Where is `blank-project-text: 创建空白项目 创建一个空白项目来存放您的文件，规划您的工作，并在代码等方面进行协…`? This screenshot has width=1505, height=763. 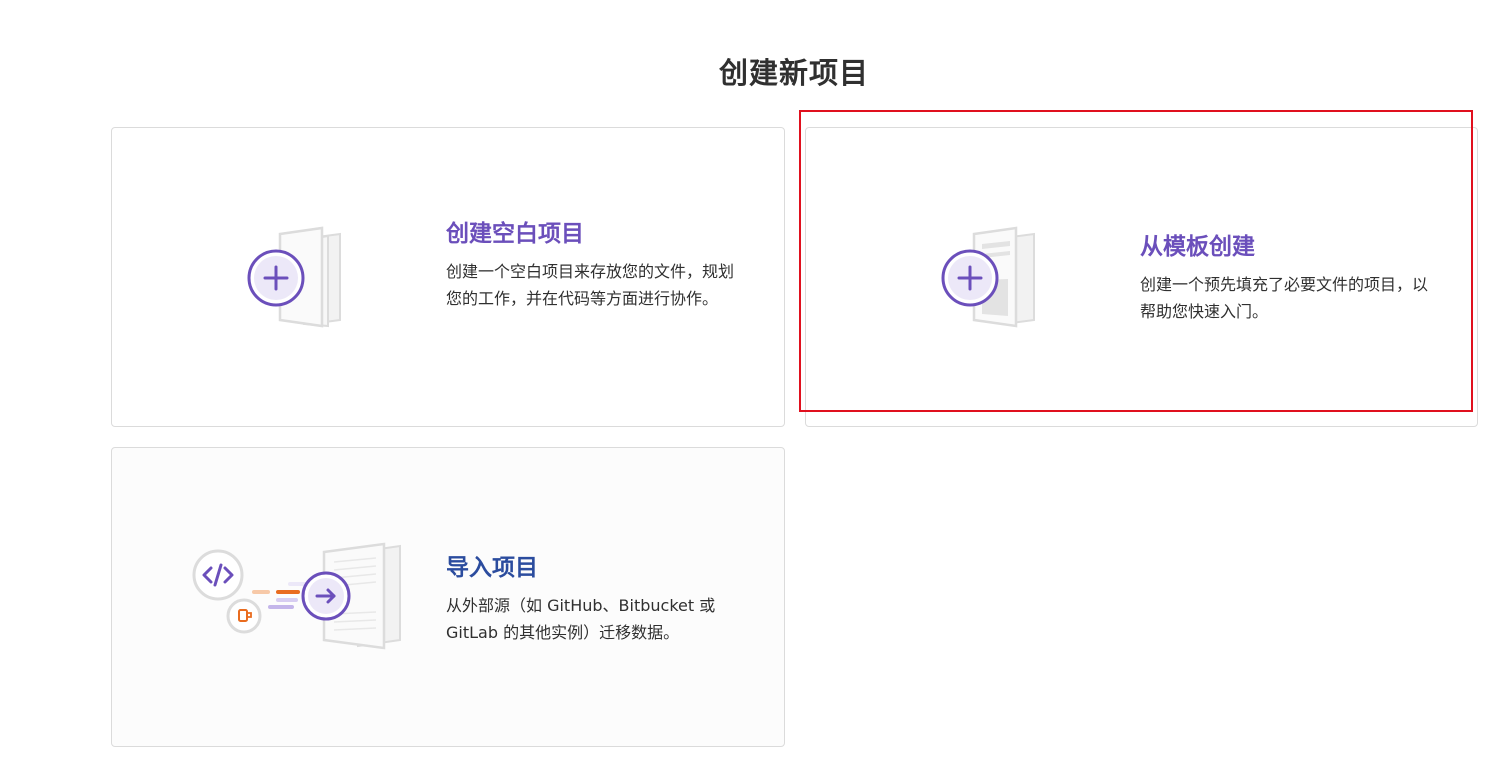 blank-project-text: 创建空白项目 创建一个空白项目来存放您的文件，规划您的工作，并在代码等方面进行协… is located at coordinates (596, 265).